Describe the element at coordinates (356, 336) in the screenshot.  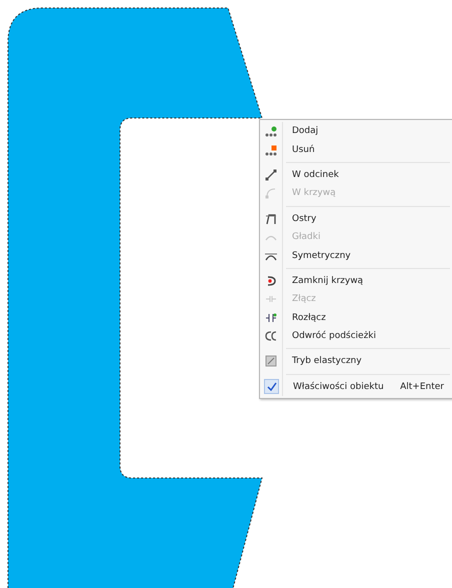
I see `menu-item: Odwróć podścieżki` at that location.